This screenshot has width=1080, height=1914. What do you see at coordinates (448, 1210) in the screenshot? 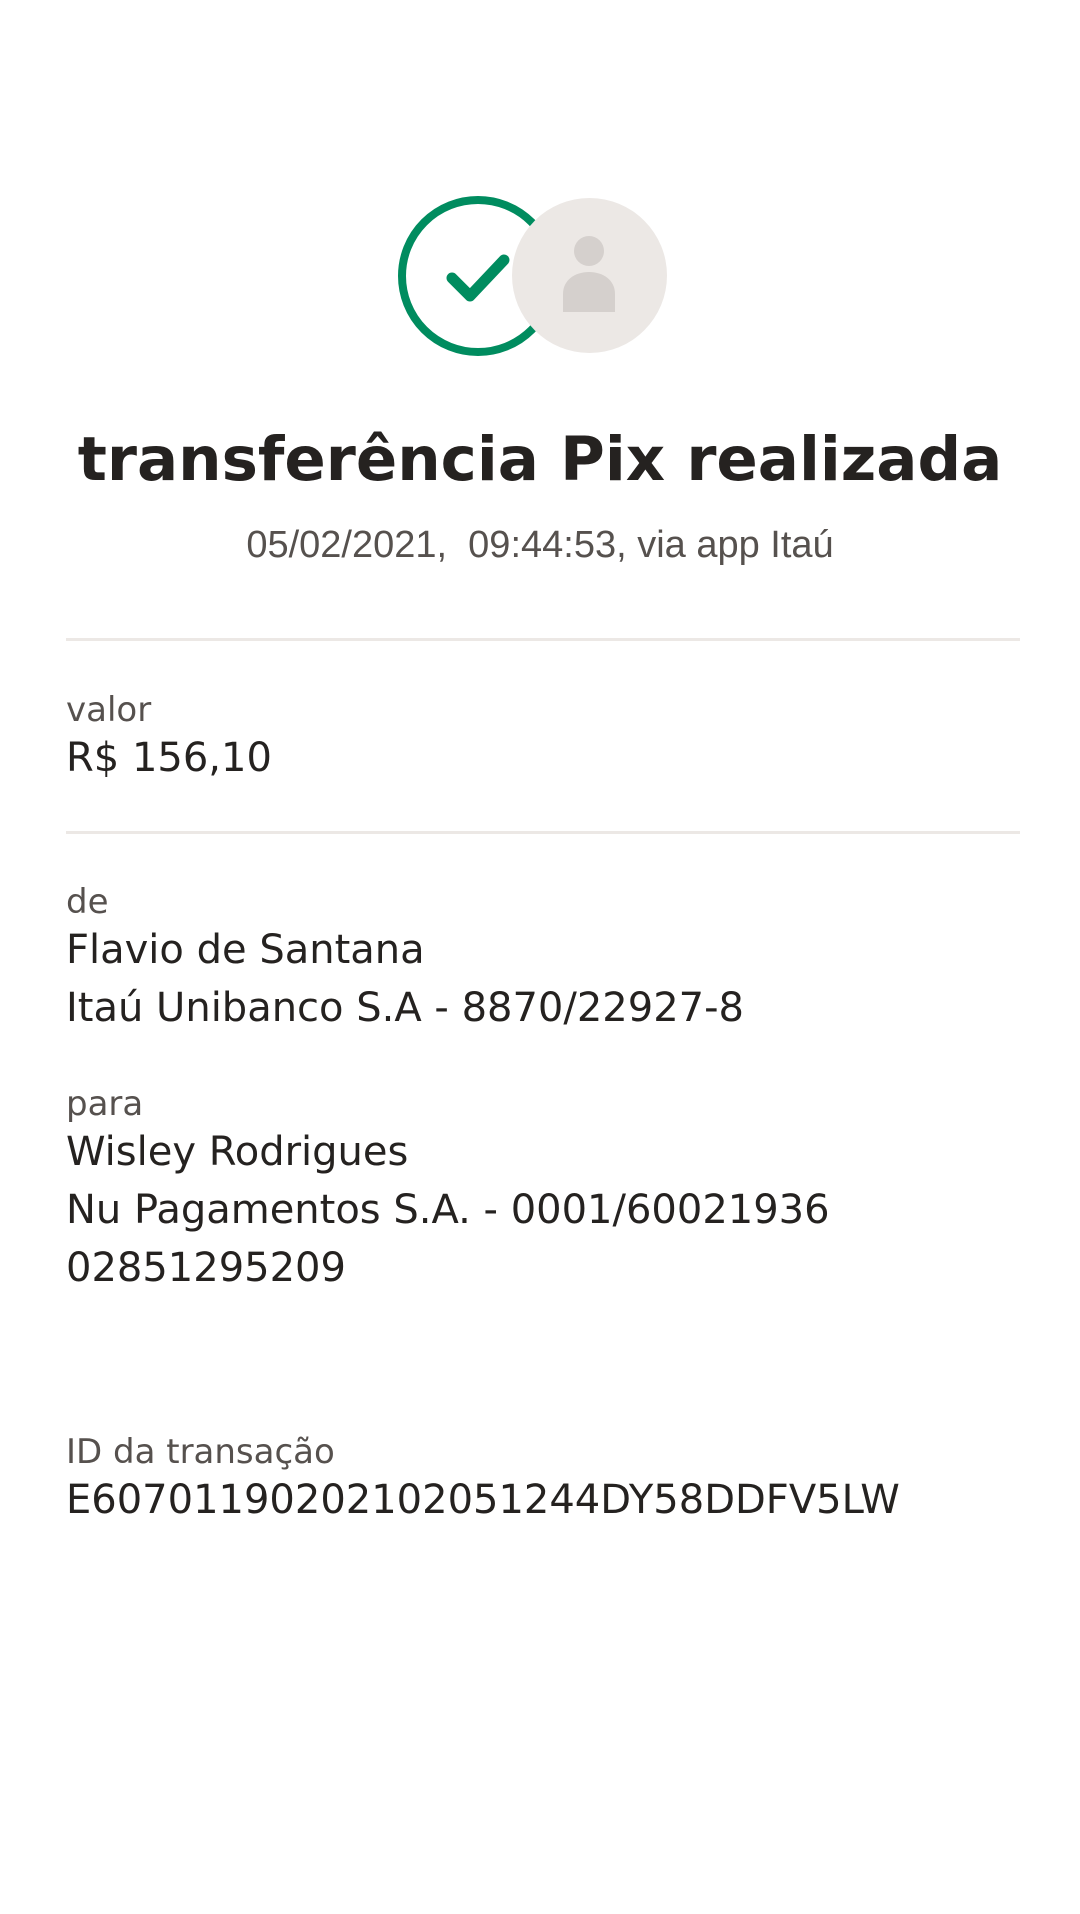
I see `to-bank: Nu Pagamentos S.A. - 0001/60021936` at bounding box center [448, 1210].